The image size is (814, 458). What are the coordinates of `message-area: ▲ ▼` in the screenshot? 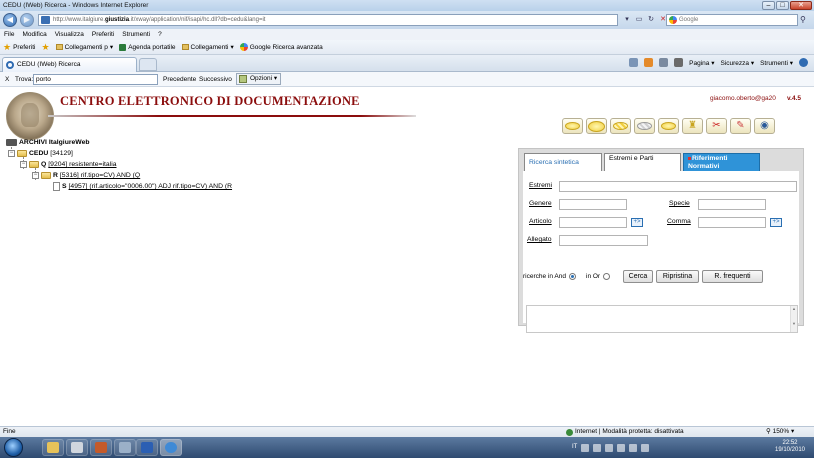 It's located at (662, 319).